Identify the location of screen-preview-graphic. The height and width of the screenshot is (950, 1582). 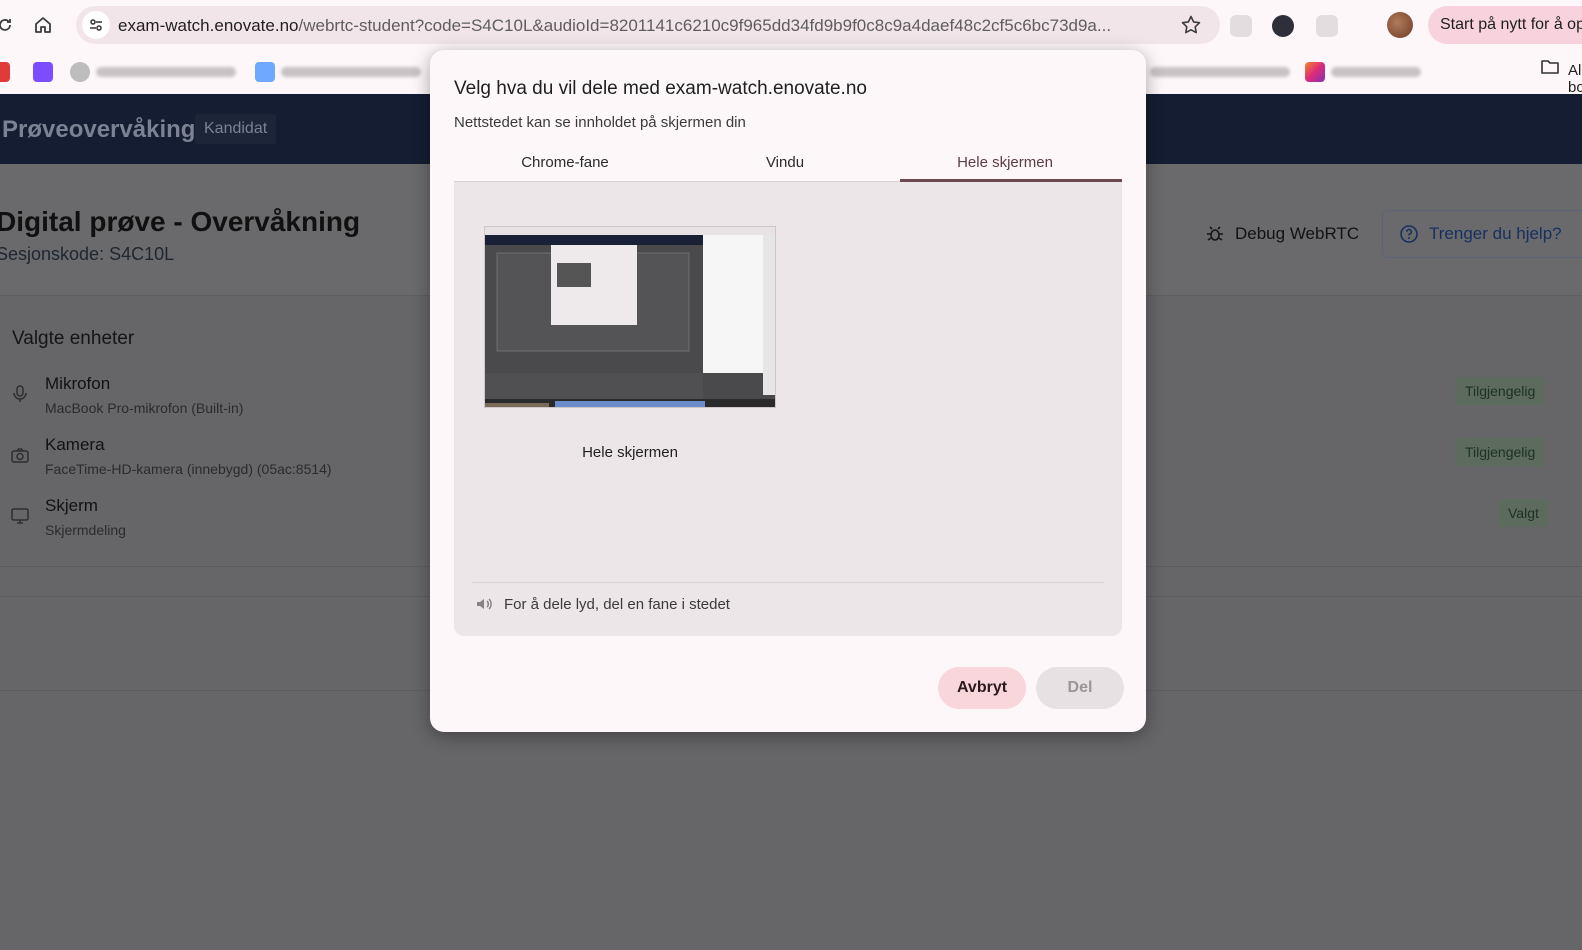
(630, 317).